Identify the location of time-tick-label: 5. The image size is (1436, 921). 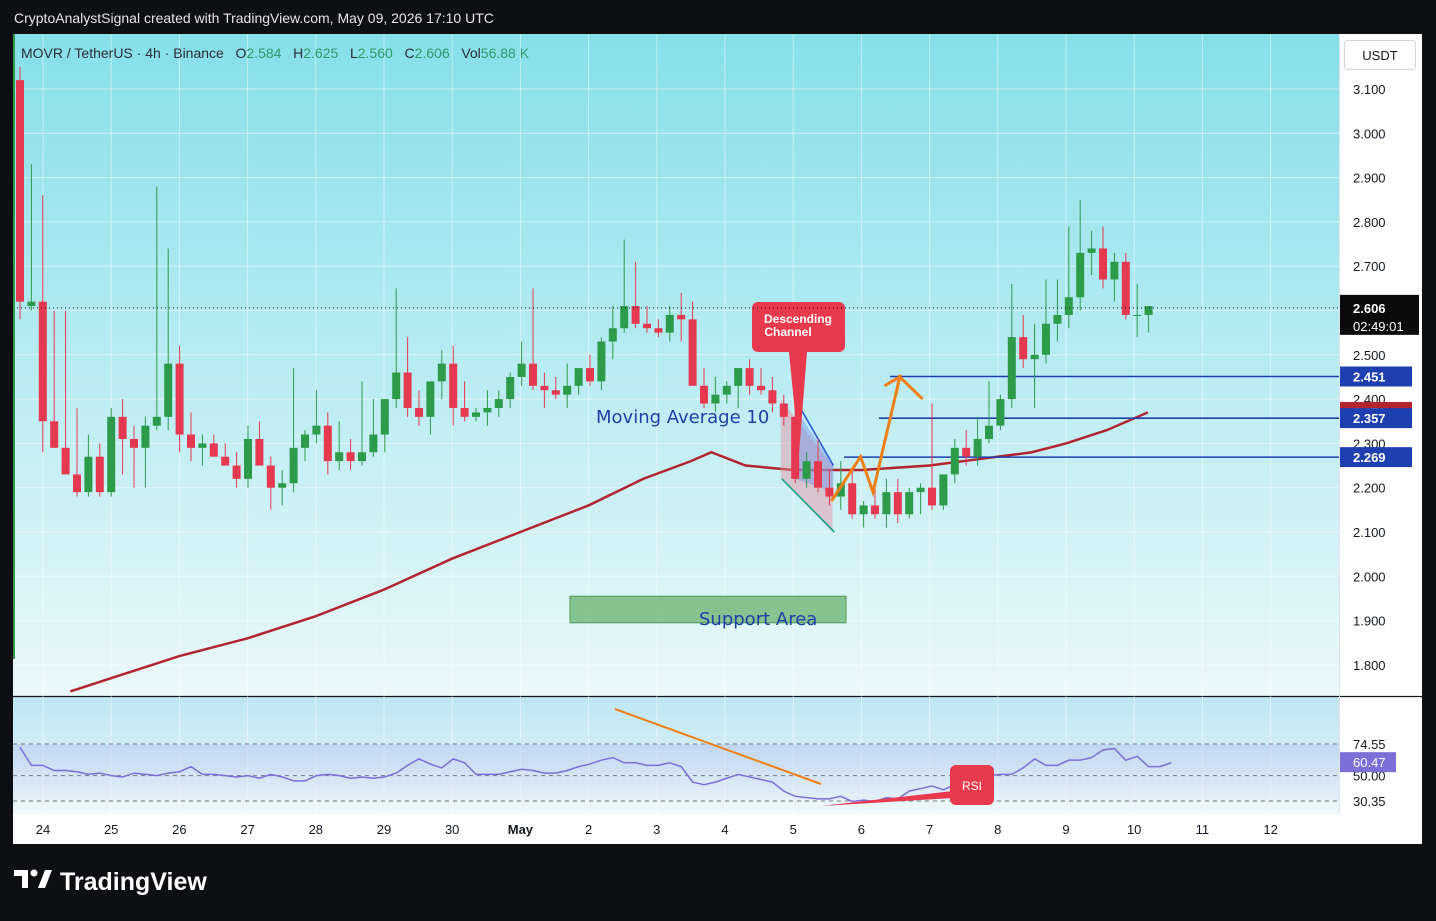
(793, 829).